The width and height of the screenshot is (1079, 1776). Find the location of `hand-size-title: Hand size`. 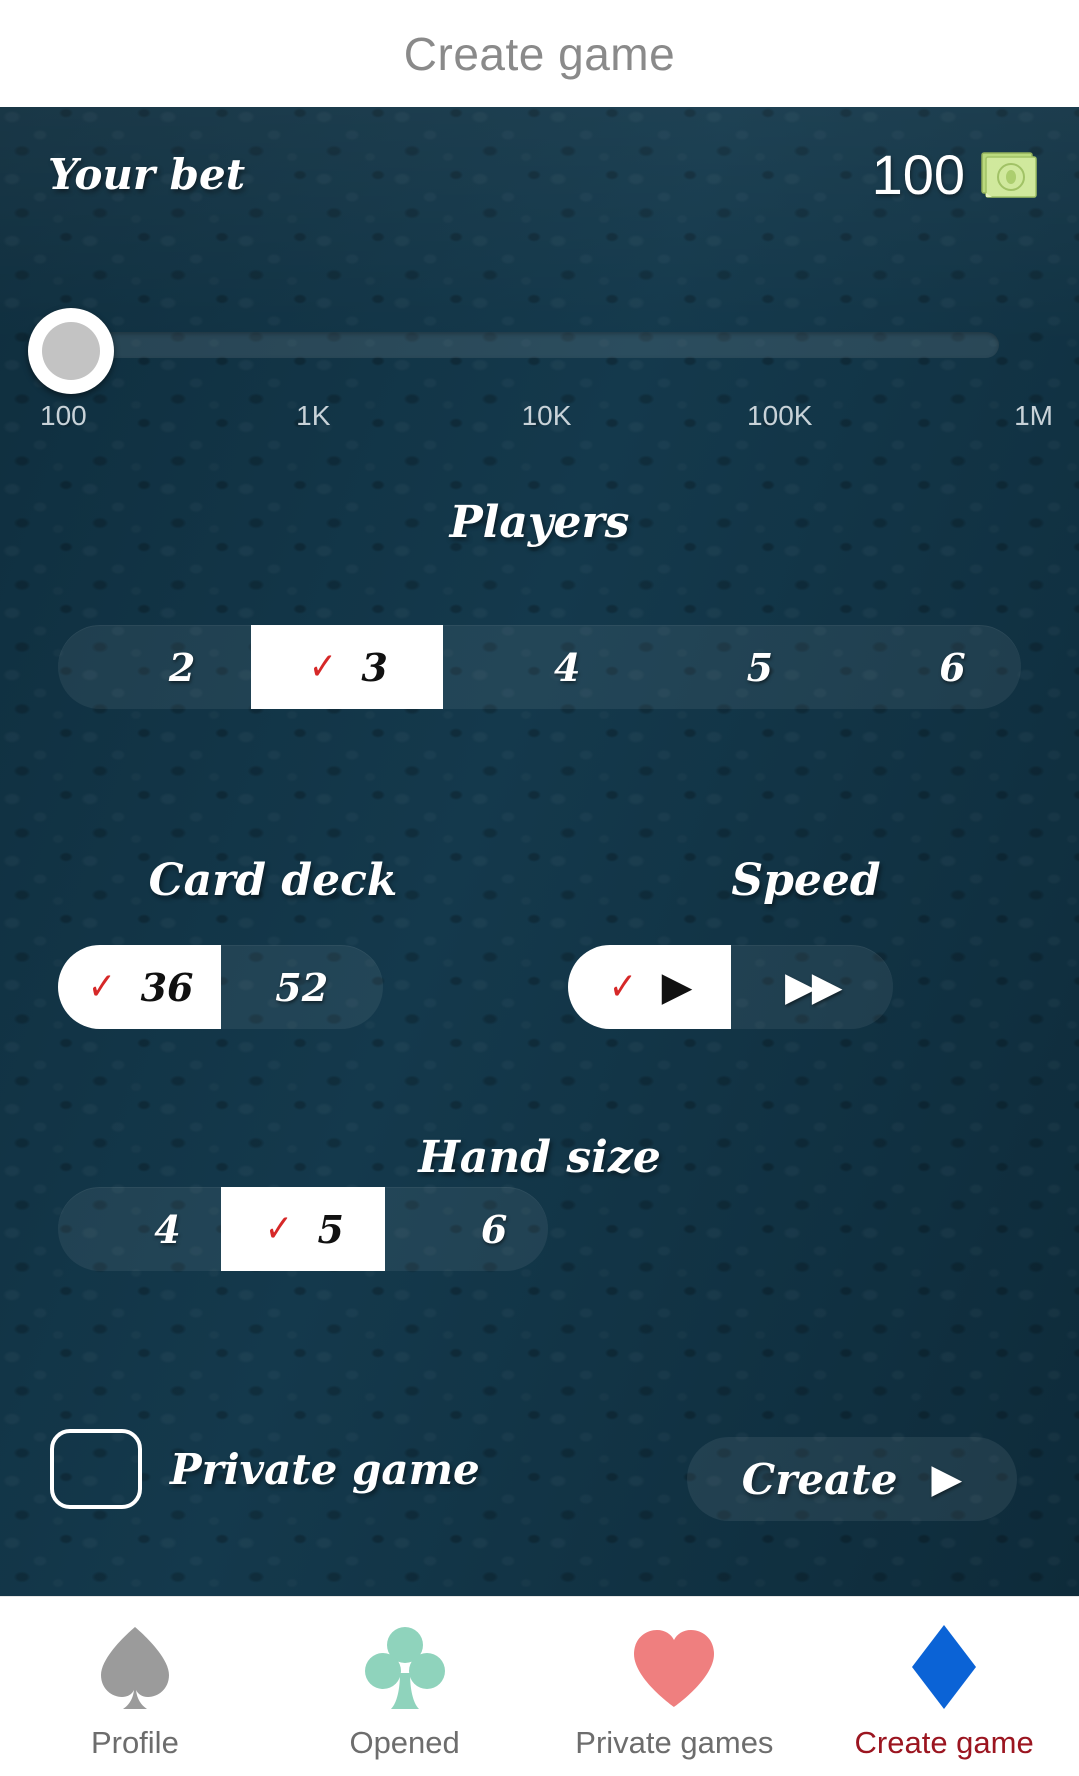

hand-size-title: Hand size is located at coordinates (539, 1157).